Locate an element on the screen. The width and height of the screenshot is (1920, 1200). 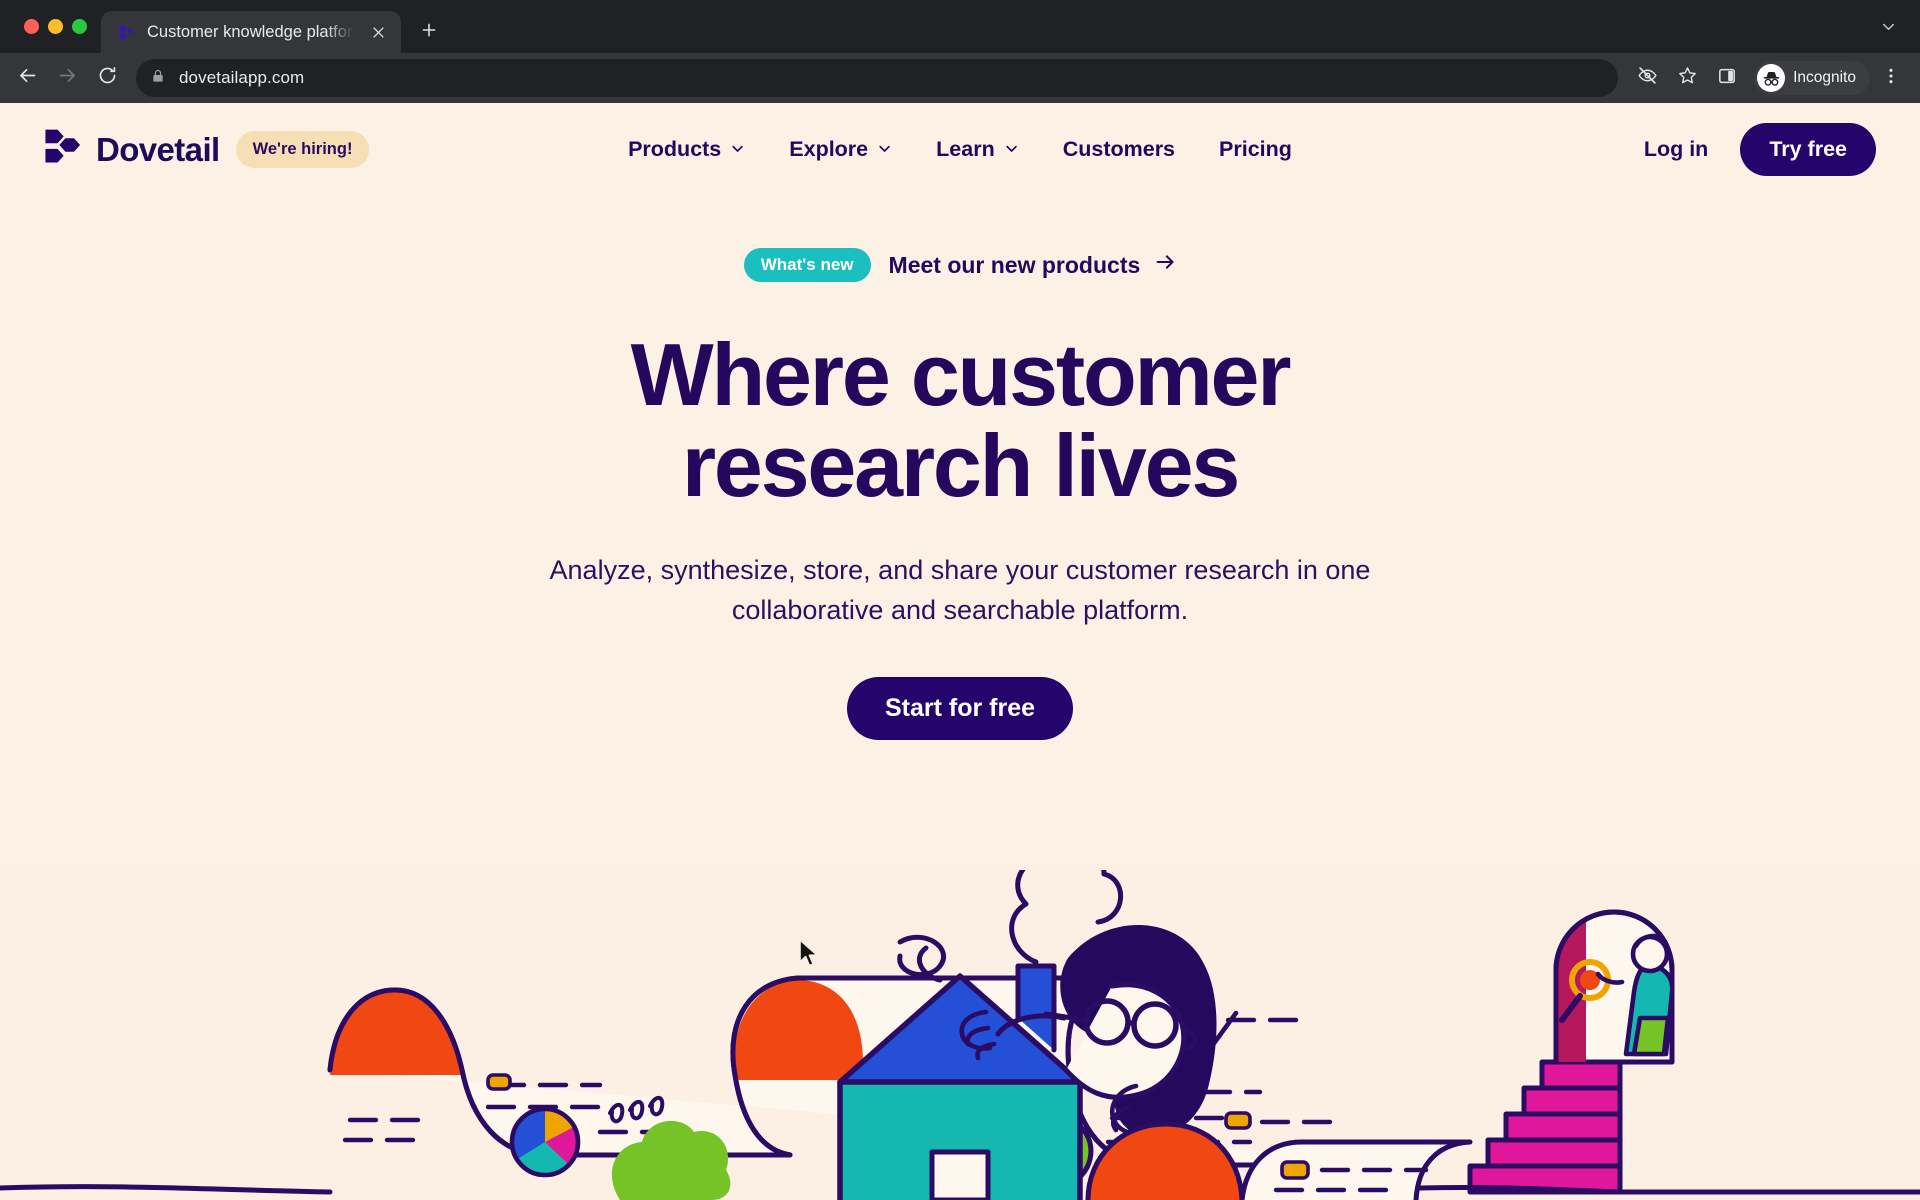
window-minimize-button is located at coordinates (55, 26).